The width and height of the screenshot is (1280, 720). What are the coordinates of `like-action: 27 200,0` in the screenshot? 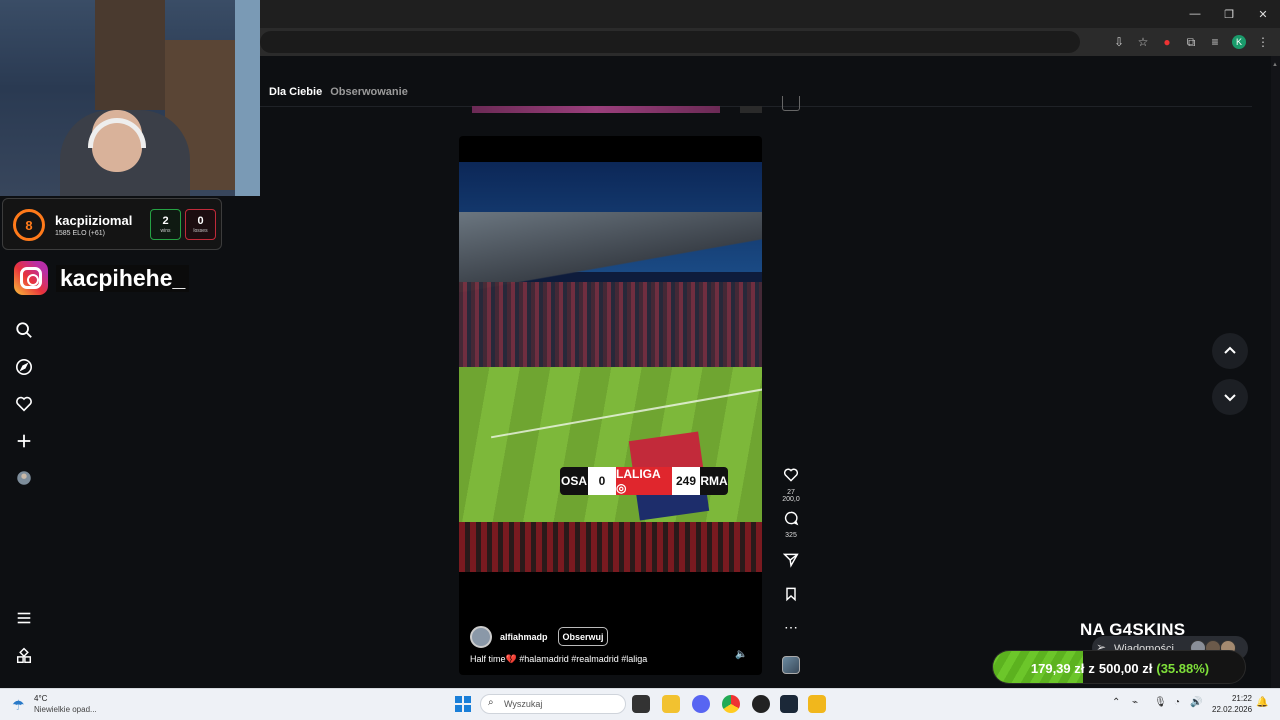 It's located at (791, 485).